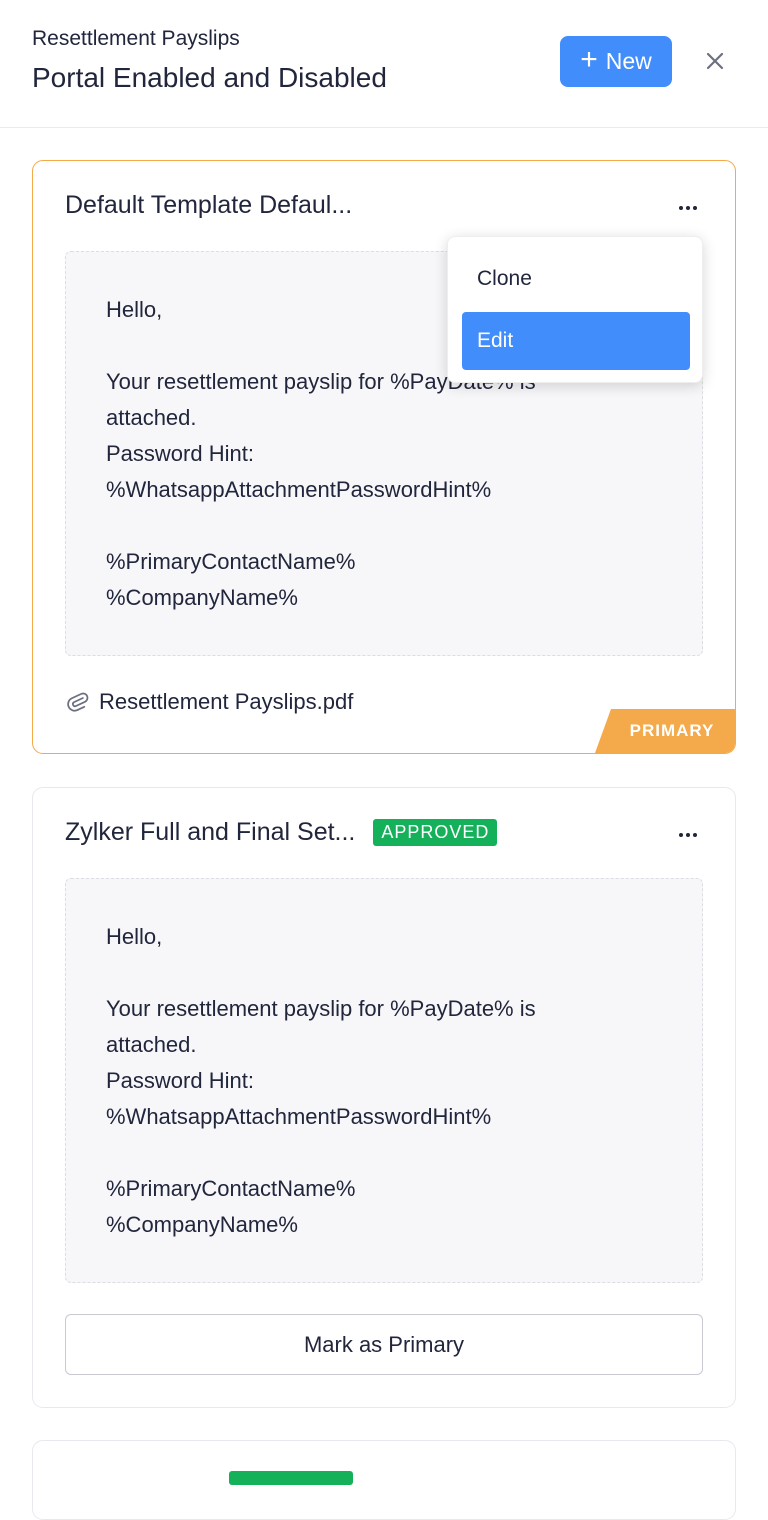 The height and width of the screenshot is (1520, 768). I want to click on template-title: Zylker Full and Final Set... APPROVED, so click(281, 832).